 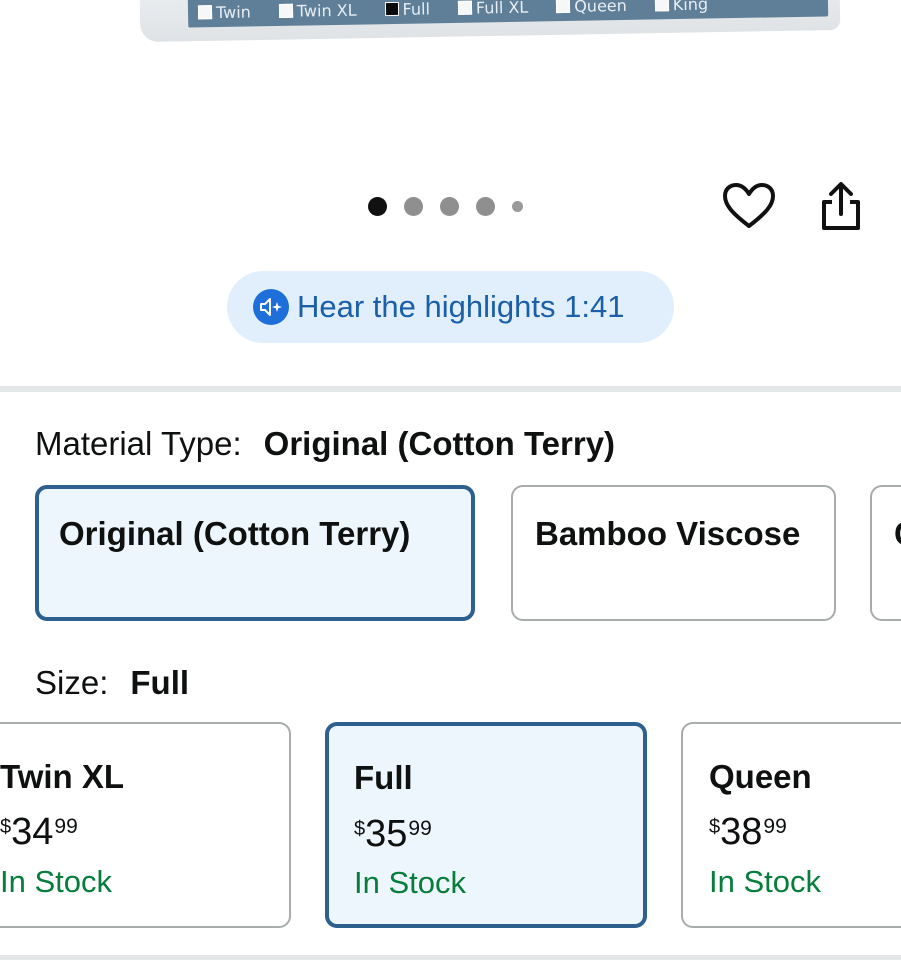 I want to click on material-option-original: Original (Cotton Terry), so click(x=255, y=553).